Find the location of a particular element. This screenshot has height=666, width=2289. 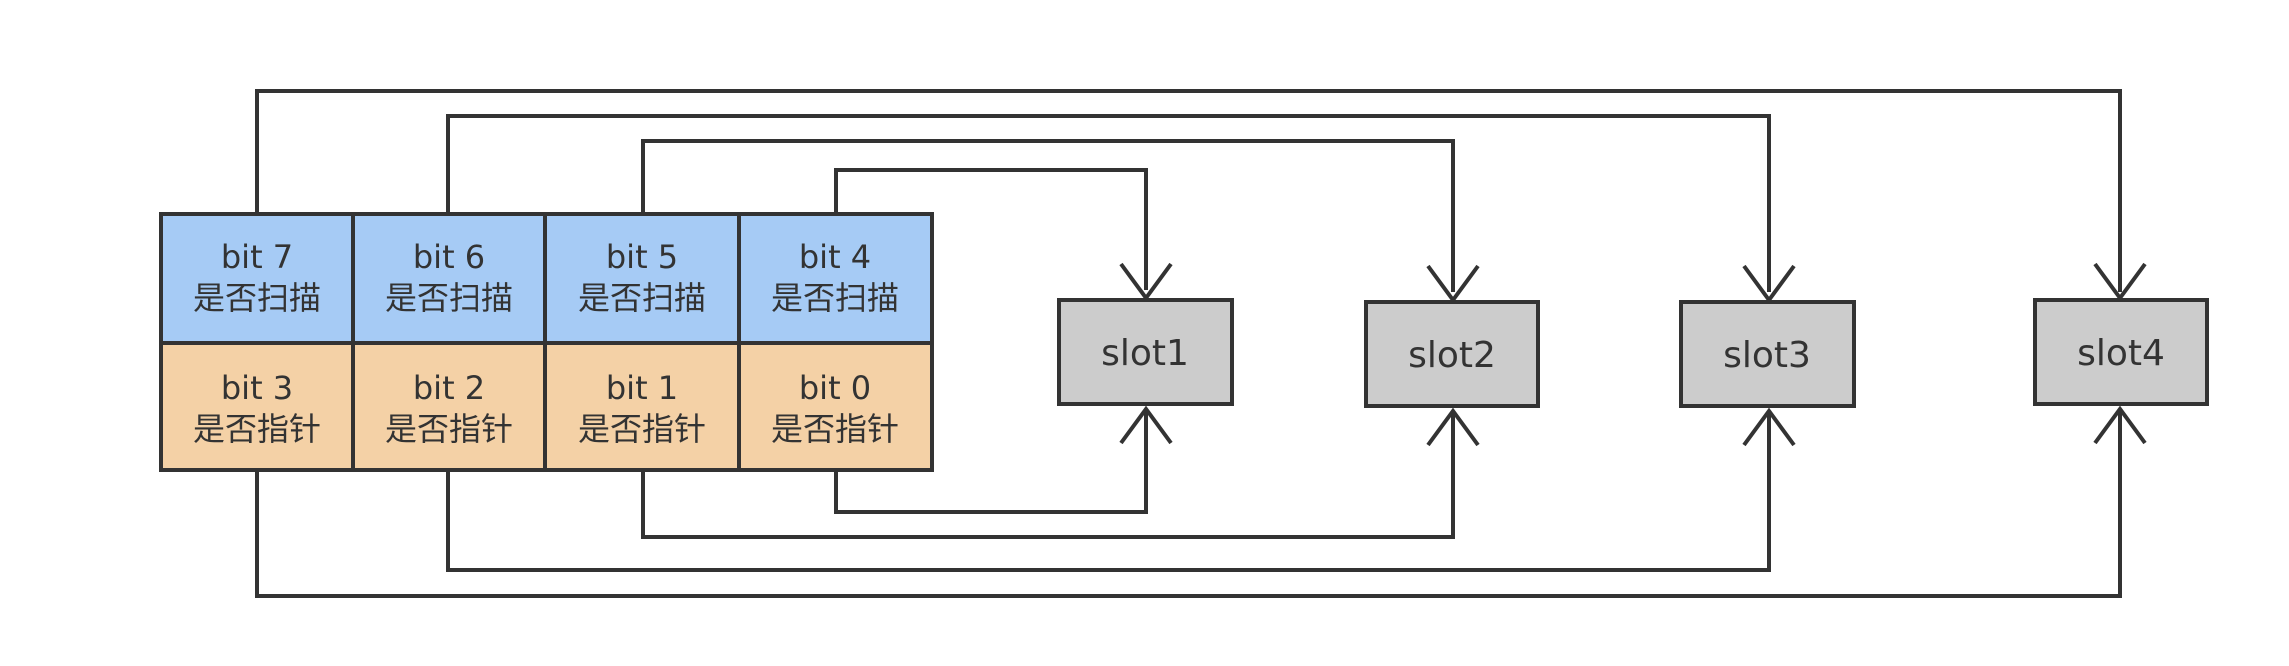

slot-label: slot4 is located at coordinates (2121, 353).